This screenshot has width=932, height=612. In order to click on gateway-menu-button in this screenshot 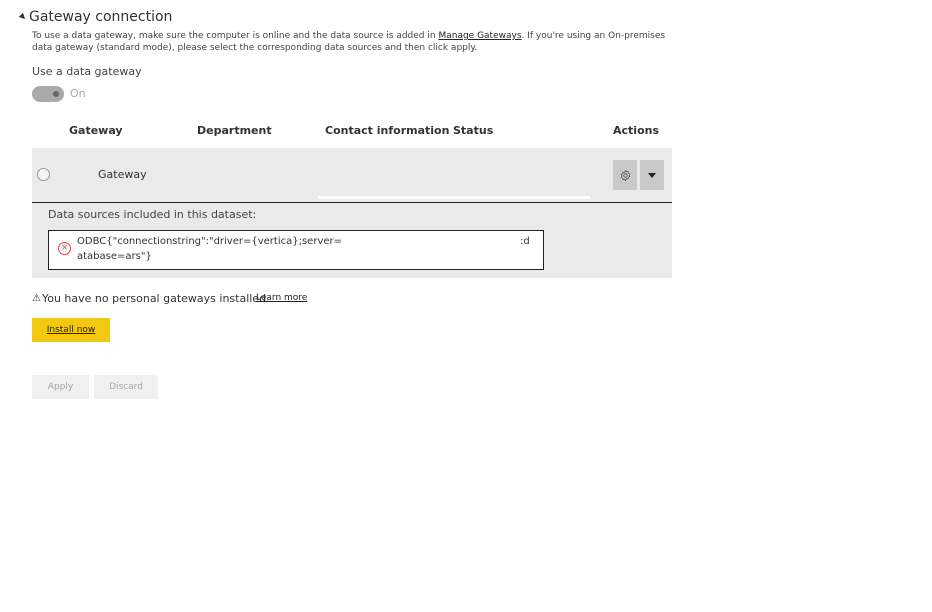, I will do `click(652, 175)`.